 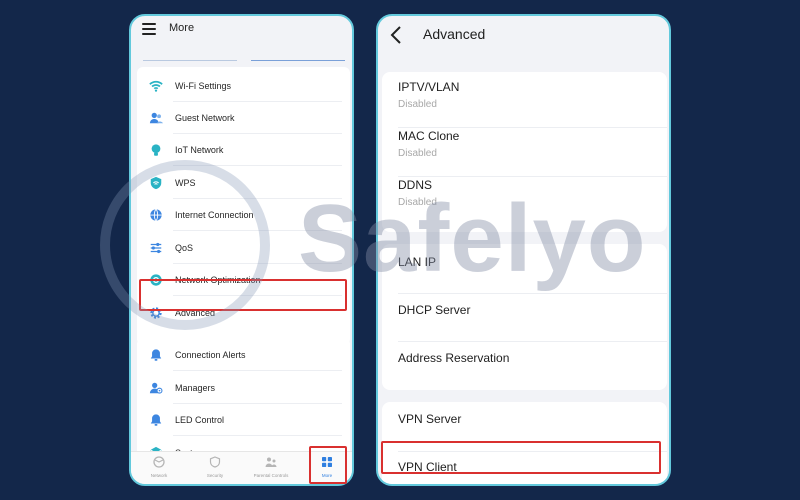 I want to click on setting-iptv-vlan: IPTV/VLAN Disabled, so click(x=524, y=104).